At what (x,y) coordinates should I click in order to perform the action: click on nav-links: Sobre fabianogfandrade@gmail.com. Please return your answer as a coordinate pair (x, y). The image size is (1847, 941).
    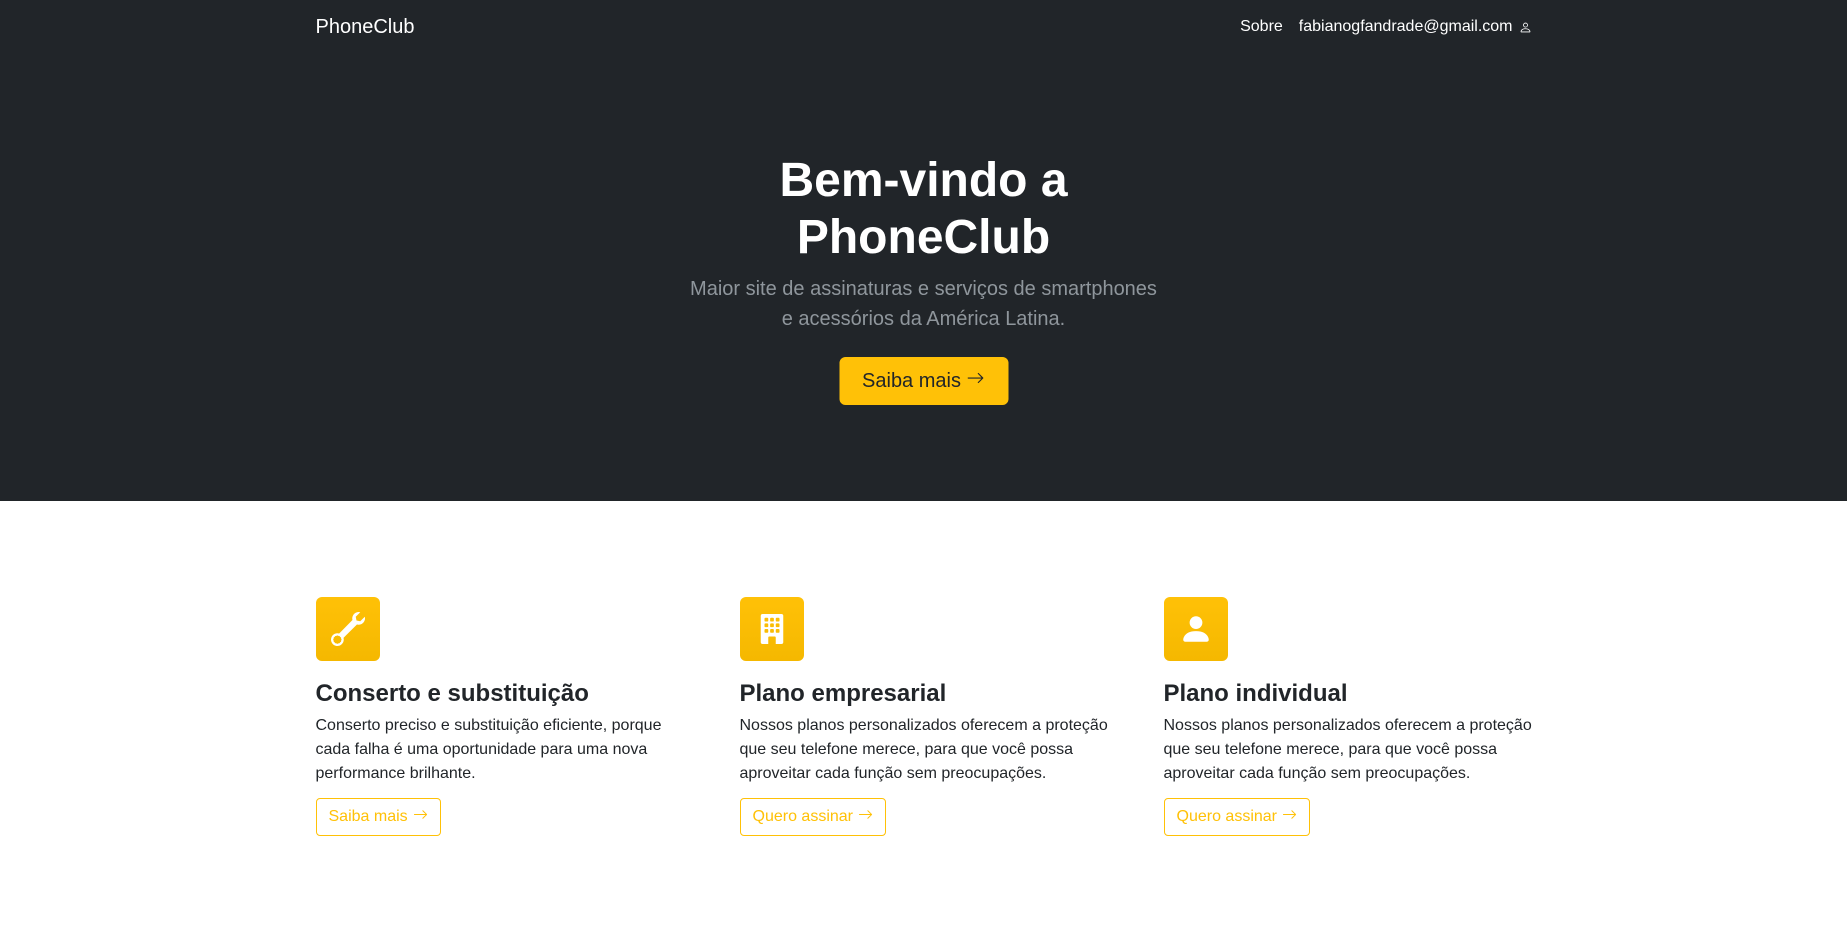
    Looking at the image, I should click on (1385, 27).